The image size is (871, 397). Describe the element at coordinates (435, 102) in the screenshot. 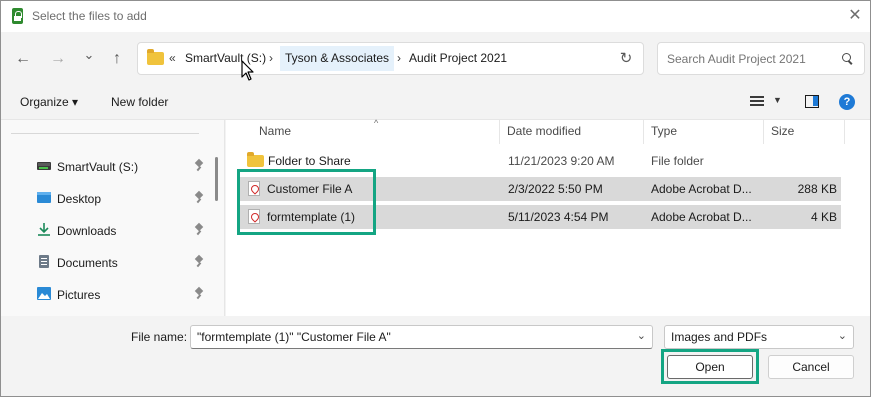

I see `command-toolbar: Organize ▾ New folder ▼ ?` at that location.